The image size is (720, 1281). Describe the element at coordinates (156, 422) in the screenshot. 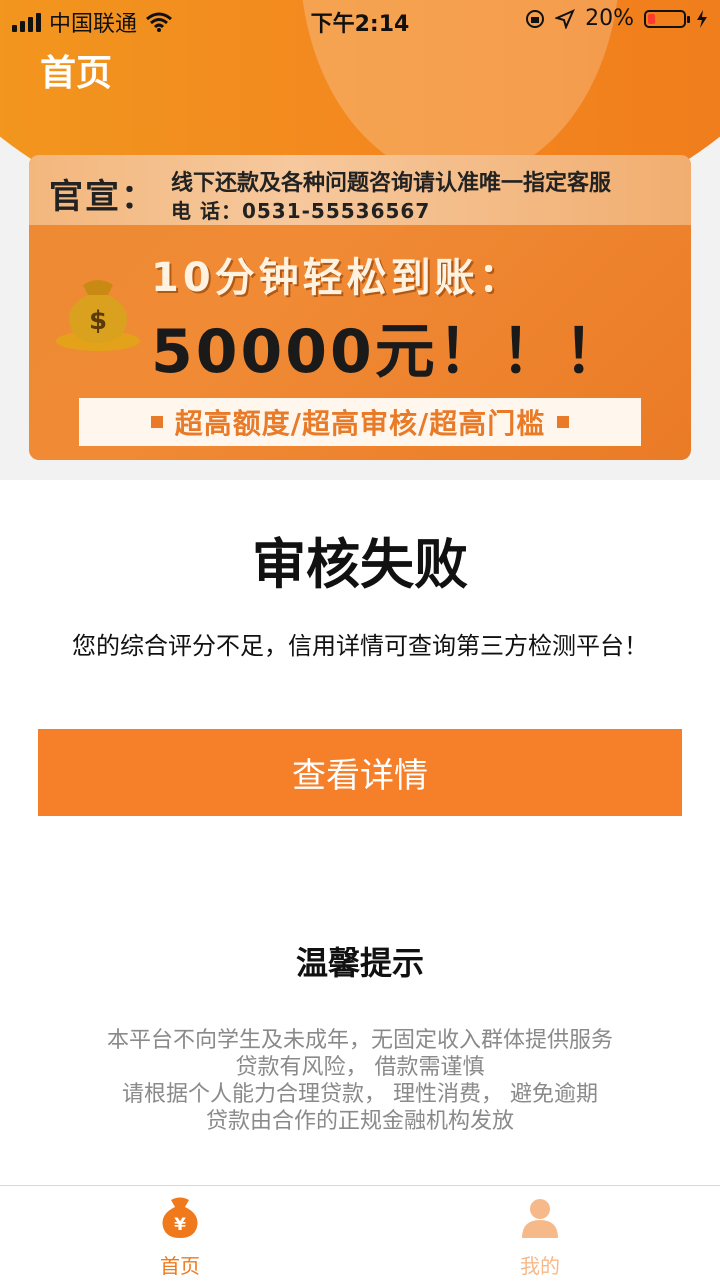

I see `strip-bullet-left` at that location.